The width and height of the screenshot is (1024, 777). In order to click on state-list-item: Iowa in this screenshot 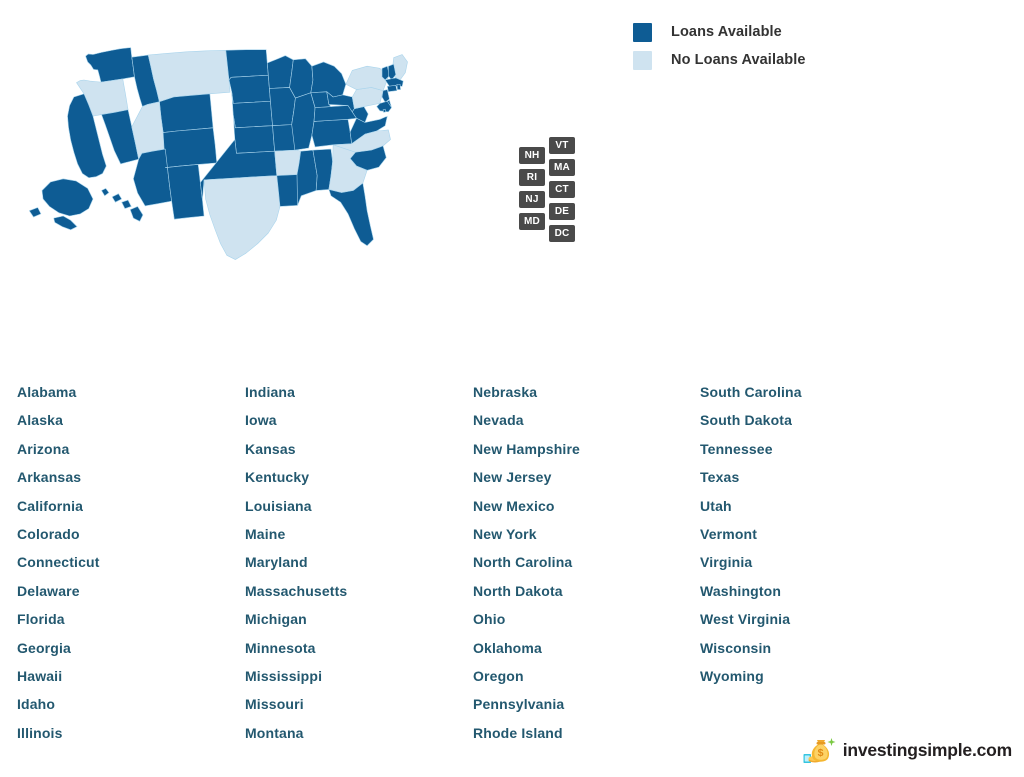, I will do `click(261, 420)`.